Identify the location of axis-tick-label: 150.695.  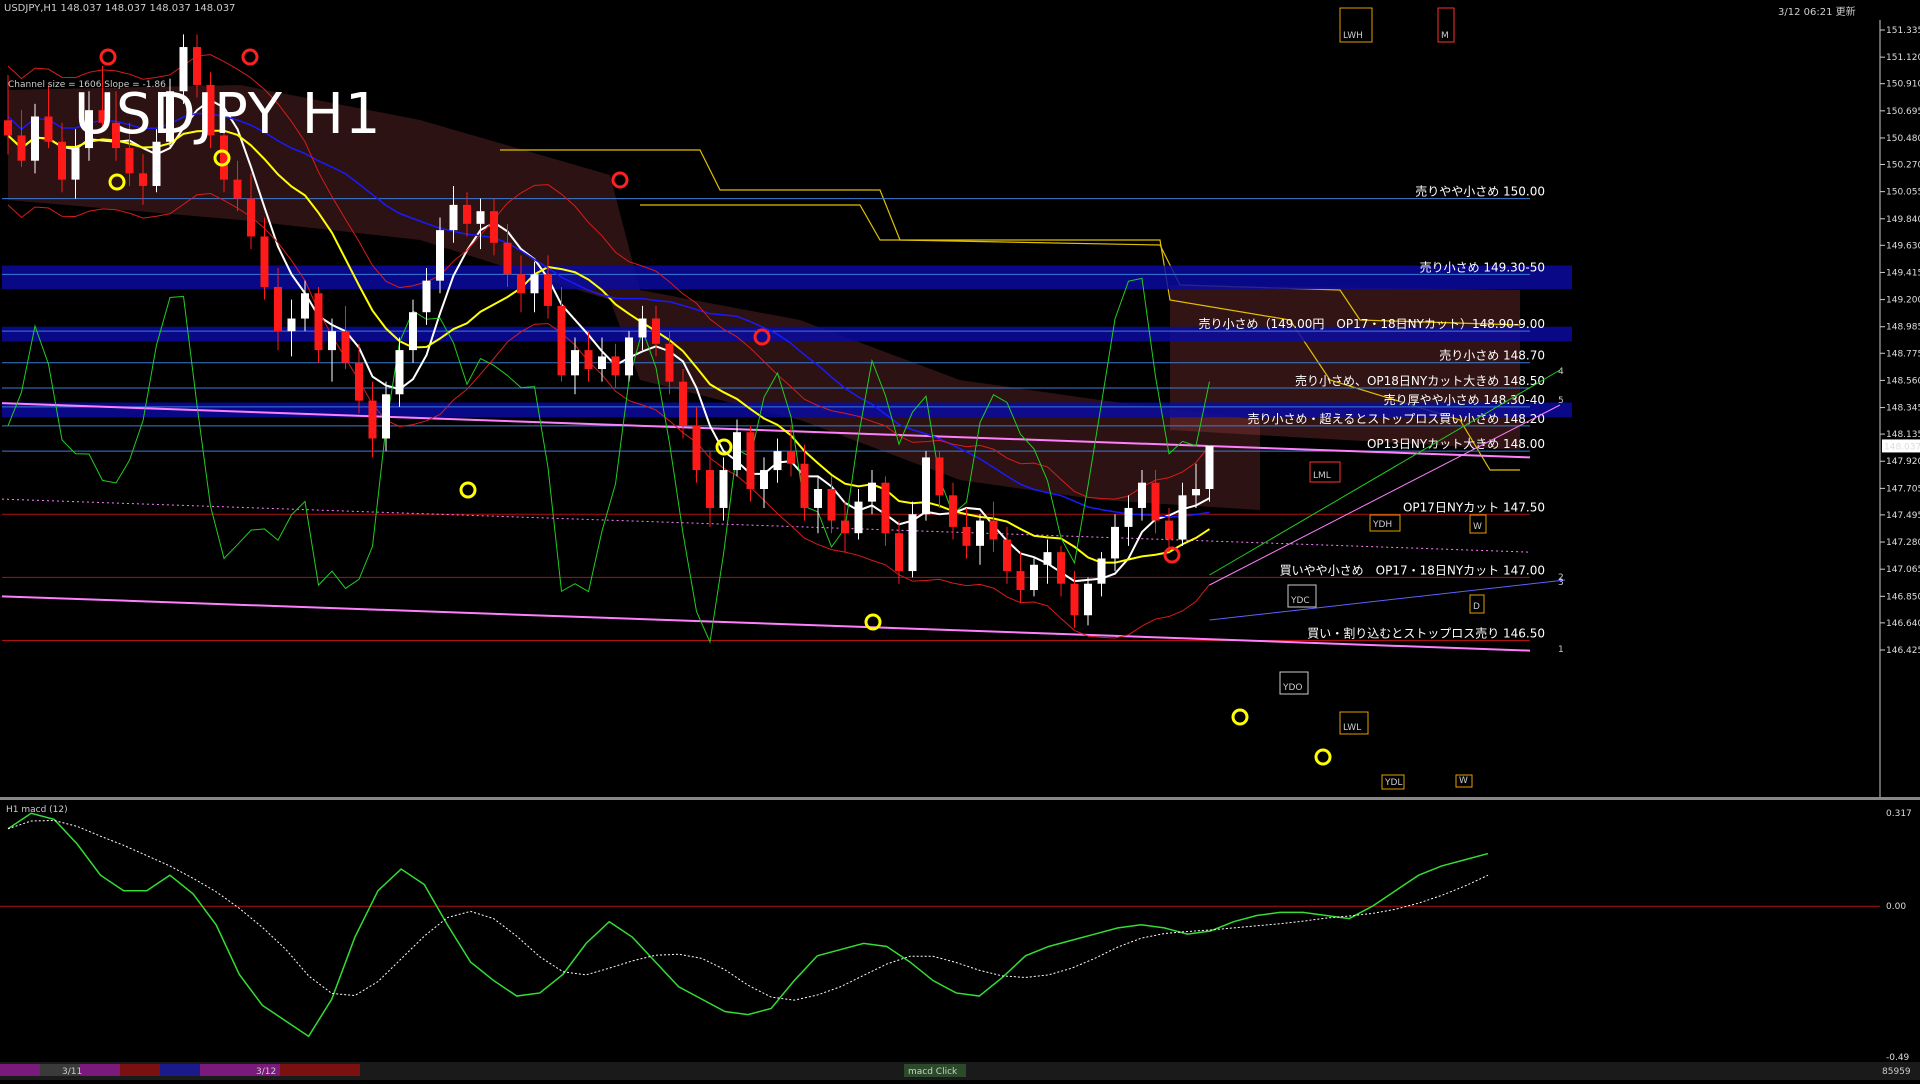
(1903, 112).